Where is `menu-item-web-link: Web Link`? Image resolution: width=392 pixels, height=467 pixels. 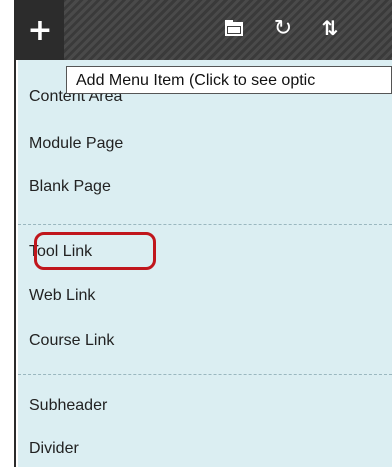 menu-item-web-link: Web Link is located at coordinates (62, 296).